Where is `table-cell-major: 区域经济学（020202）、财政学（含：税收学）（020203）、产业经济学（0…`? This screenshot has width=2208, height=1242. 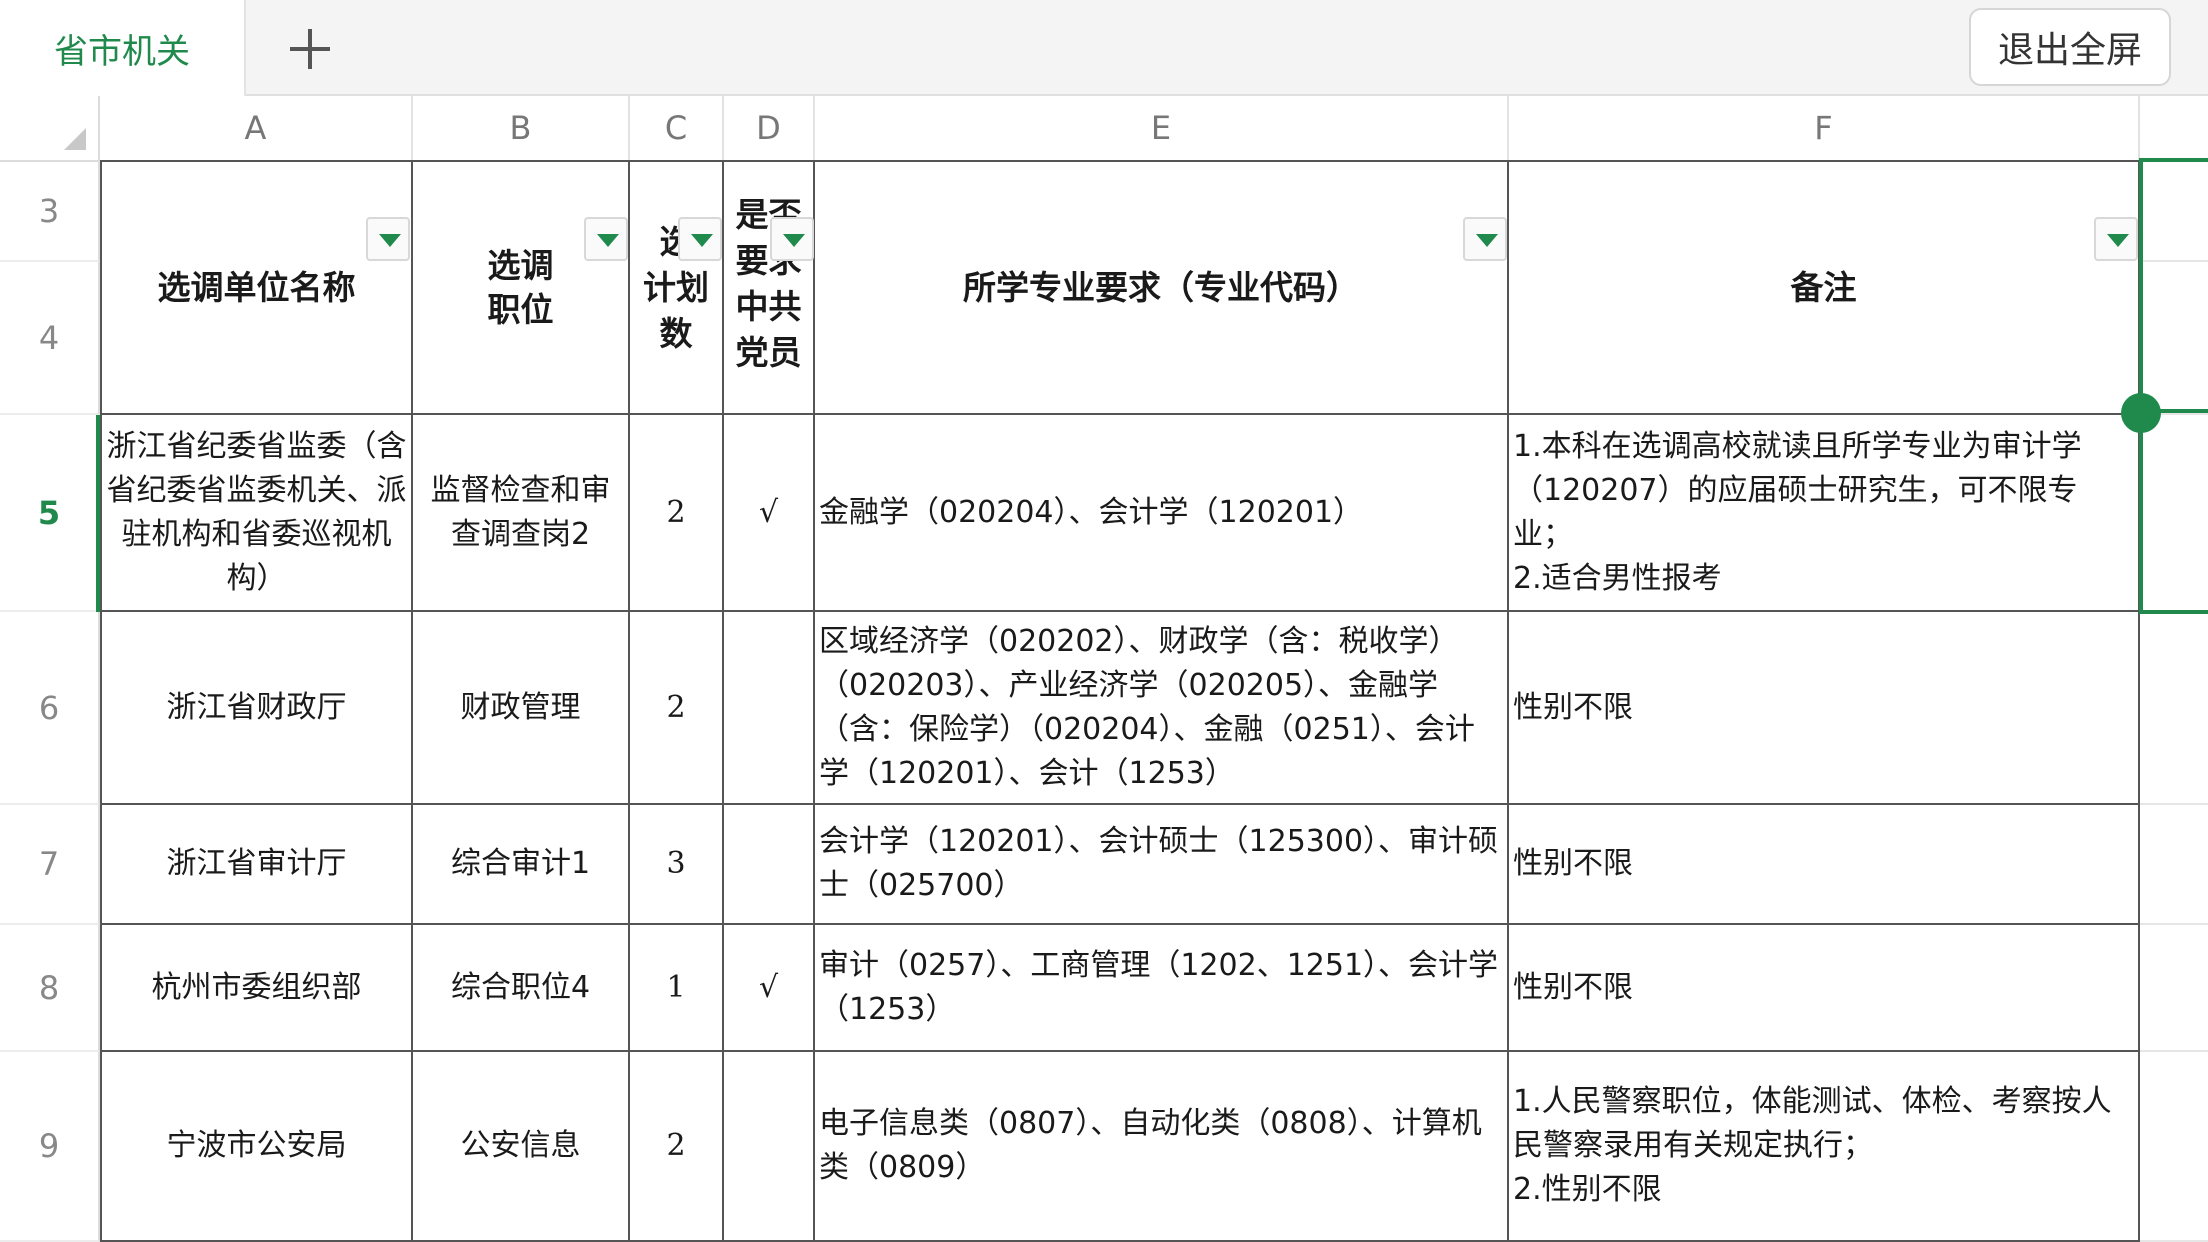
table-cell-major: 区域经济学（020202）、财政学（含：税收学）（020203）、产业经济学（0… is located at coordinates (1162, 708).